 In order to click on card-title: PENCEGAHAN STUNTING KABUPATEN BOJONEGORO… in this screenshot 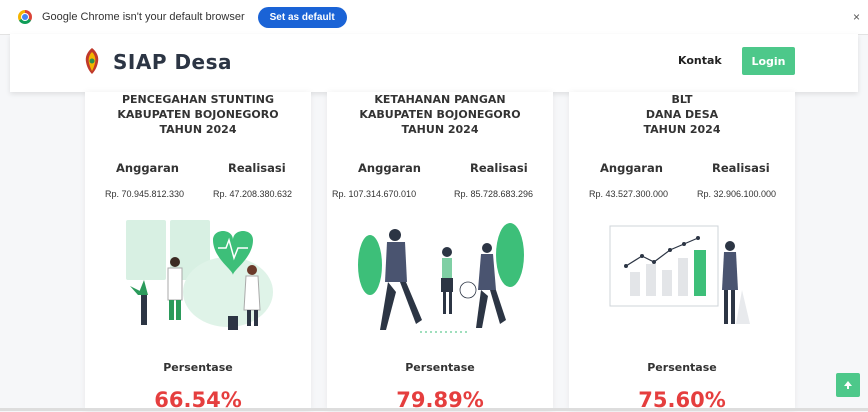, I will do `click(198, 114)`.